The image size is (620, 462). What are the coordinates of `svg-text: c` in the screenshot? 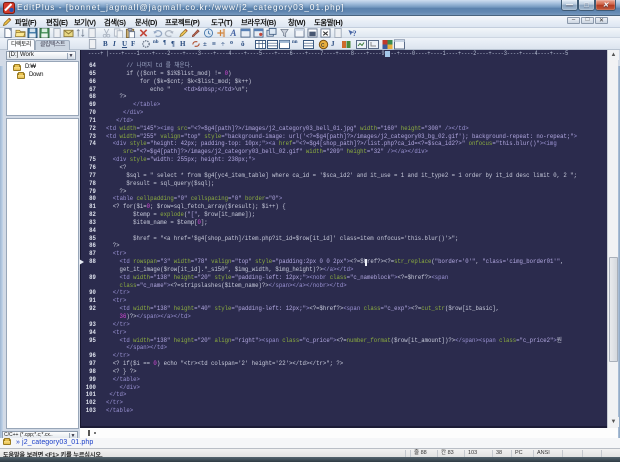 It's located at (323, 45).